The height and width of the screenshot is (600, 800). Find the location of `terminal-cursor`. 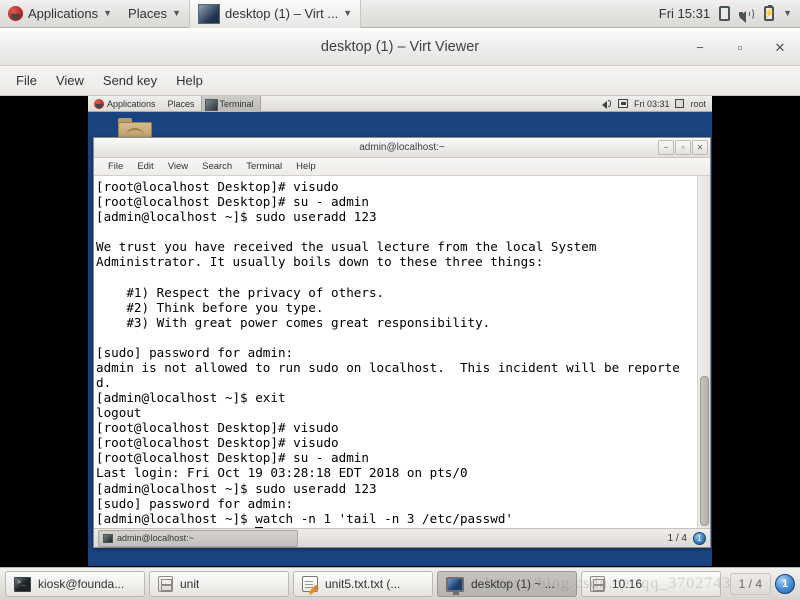

terminal-cursor is located at coordinates (259, 527).